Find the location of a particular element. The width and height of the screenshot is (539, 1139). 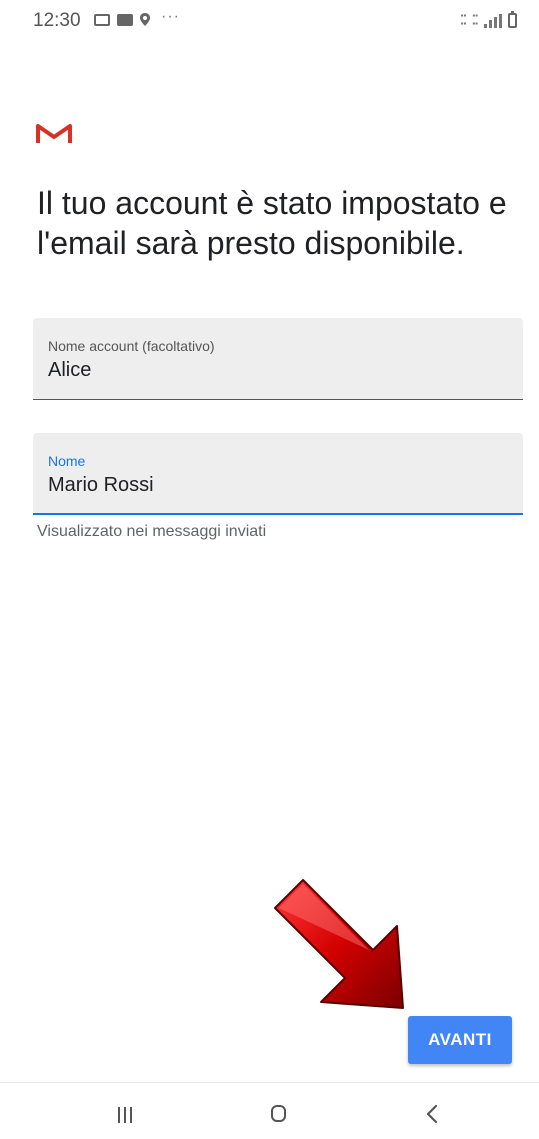

account-name-field: Nome account (facoltativo) Alice is located at coordinates (278, 359).